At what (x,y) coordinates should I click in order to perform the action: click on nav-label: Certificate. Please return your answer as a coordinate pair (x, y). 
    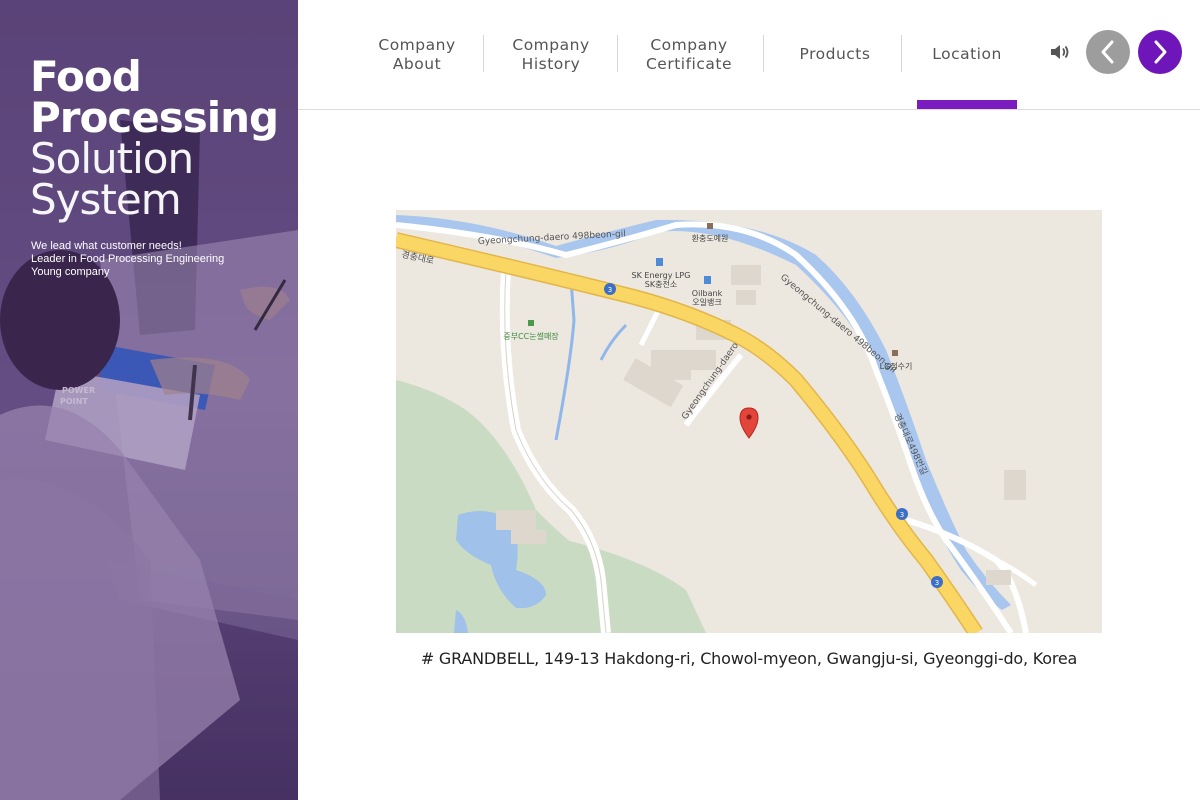
    Looking at the image, I should click on (688, 63).